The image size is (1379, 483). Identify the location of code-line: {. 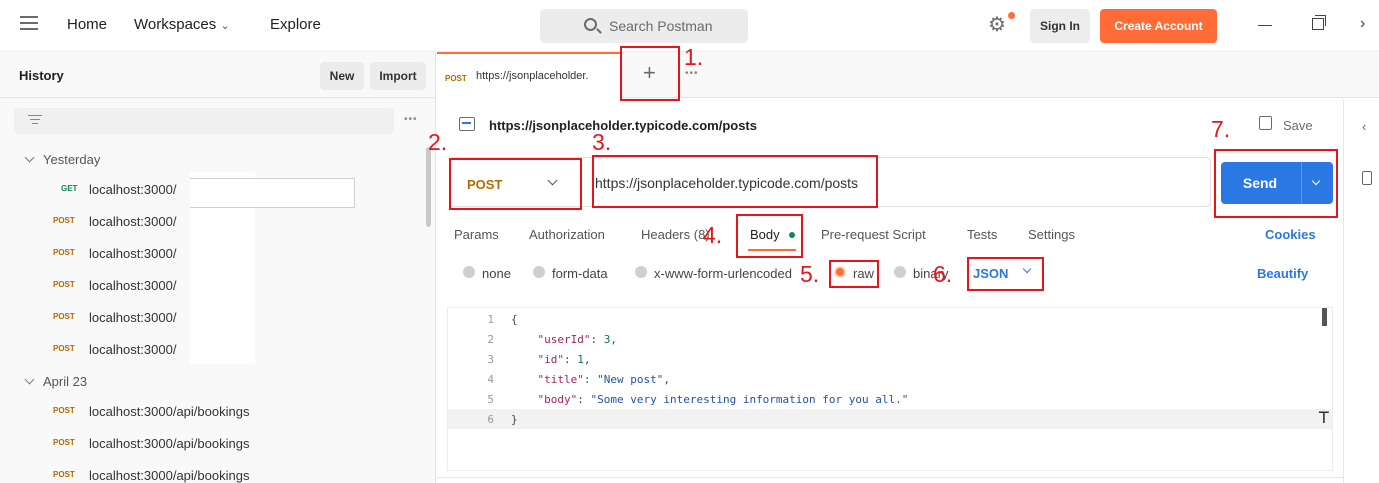
(514, 319).